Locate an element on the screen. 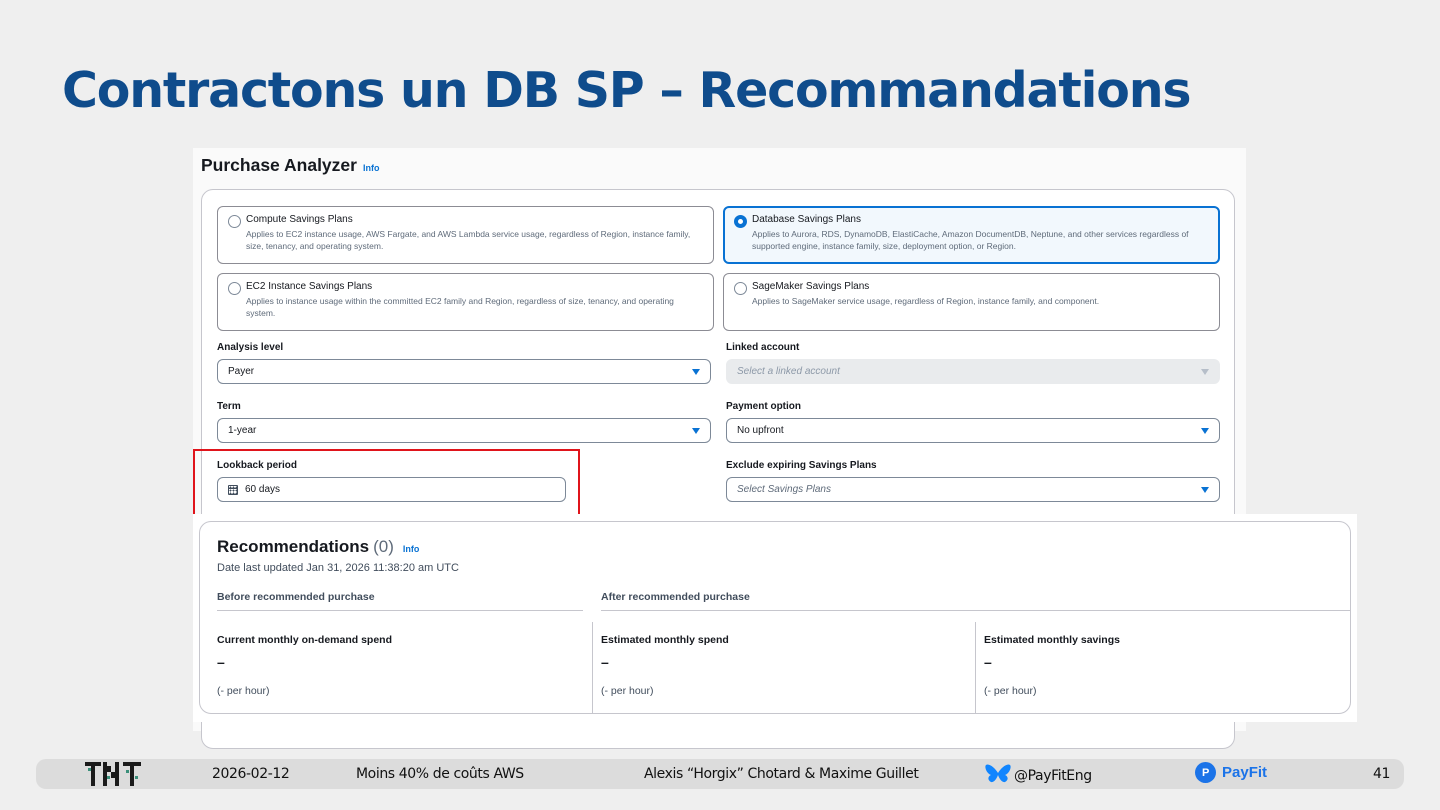 The width and height of the screenshot is (1440, 810). lookback-highlight-box is located at coordinates (386, 482).